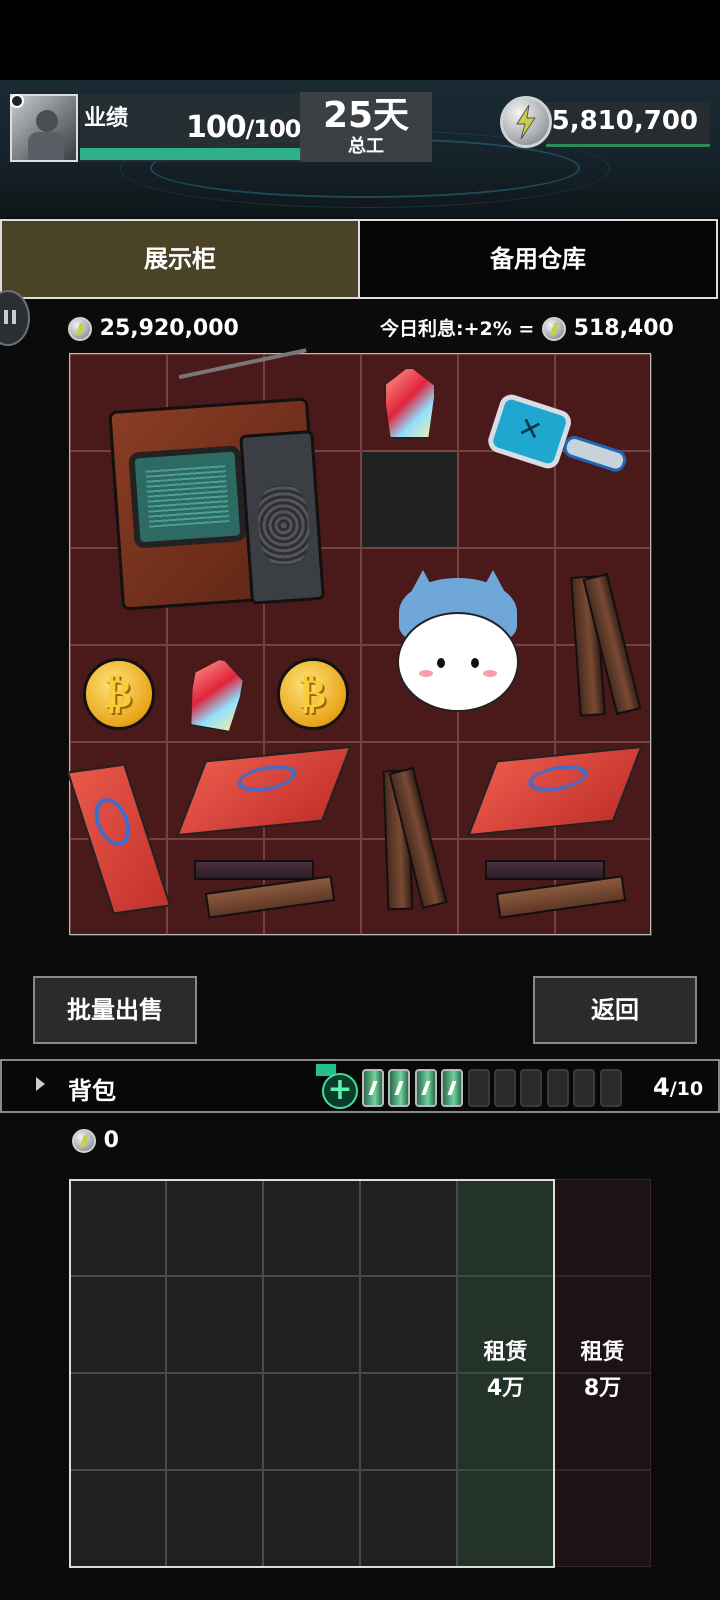 The width and height of the screenshot is (720, 1600). I want to click on performance-bar, so click(191, 154).